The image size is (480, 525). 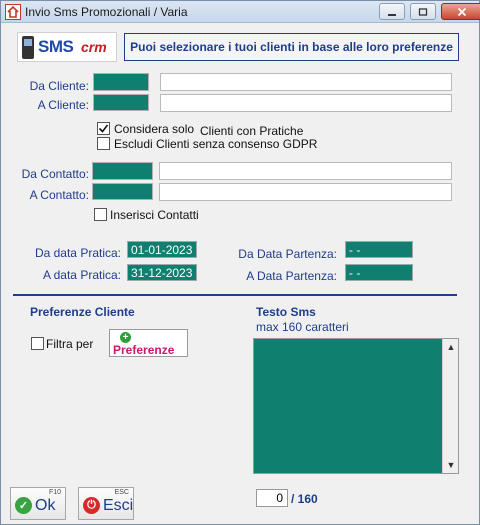 I want to click on a-cliente-label: A Cliente:, so click(x=63, y=105).